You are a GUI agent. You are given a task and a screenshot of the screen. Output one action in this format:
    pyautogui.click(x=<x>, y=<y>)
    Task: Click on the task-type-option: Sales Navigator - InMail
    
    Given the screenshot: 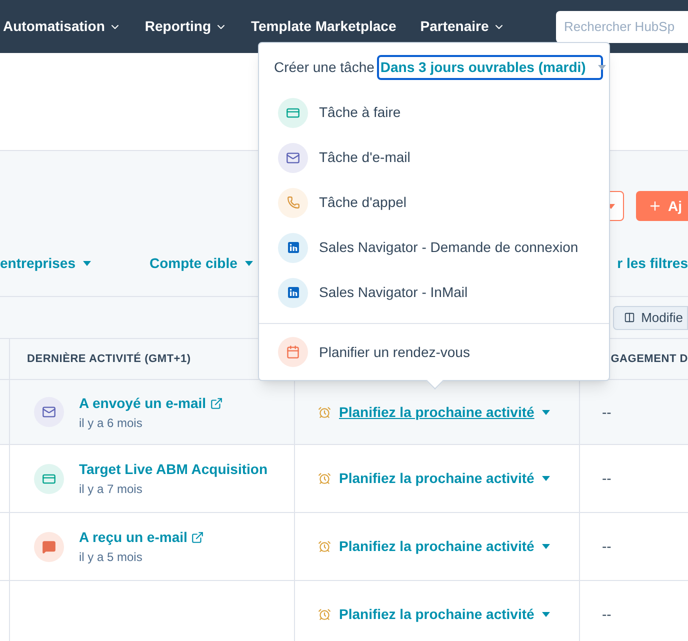 What is the action you would take?
    pyautogui.click(x=434, y=292)
    